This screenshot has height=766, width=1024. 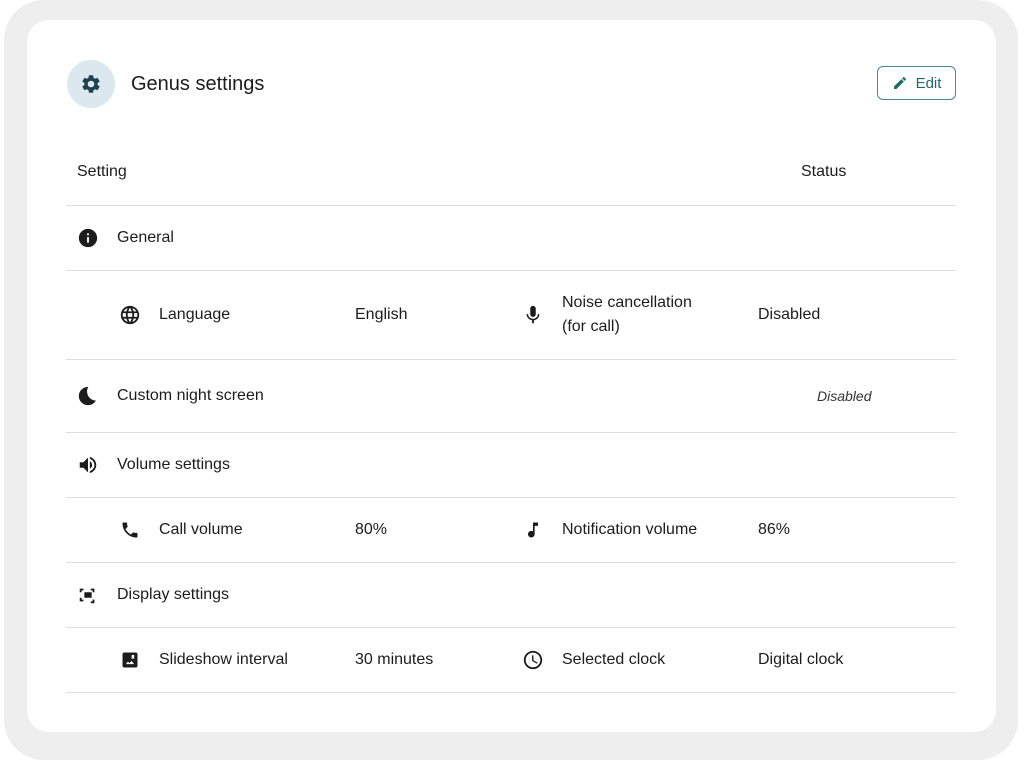 What do you see at coordinates (88, 465) in the screenshot?
I see `speaker-icon` at bounding box center [88, 465].